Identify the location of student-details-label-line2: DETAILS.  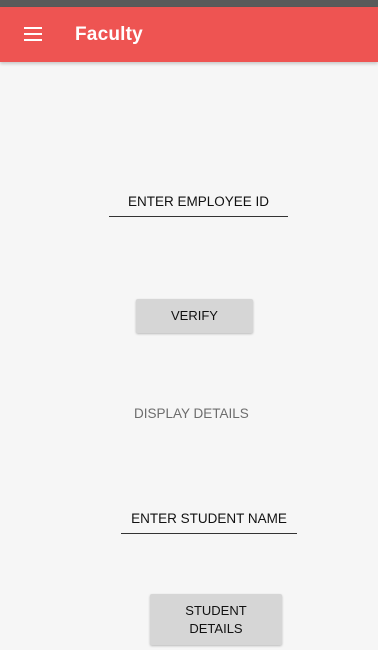
(216, 628).